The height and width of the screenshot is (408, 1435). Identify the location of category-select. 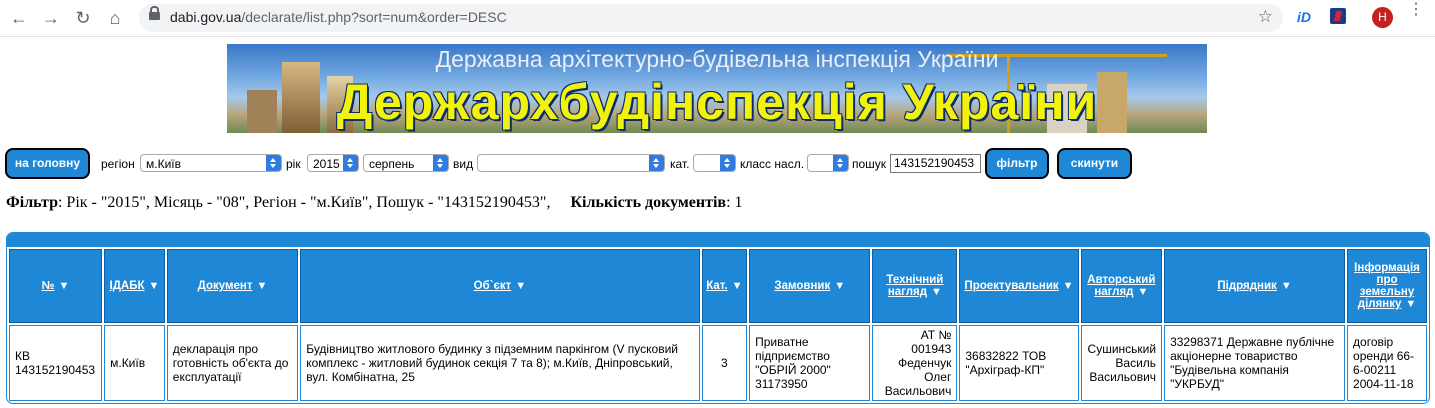
(714, 163).